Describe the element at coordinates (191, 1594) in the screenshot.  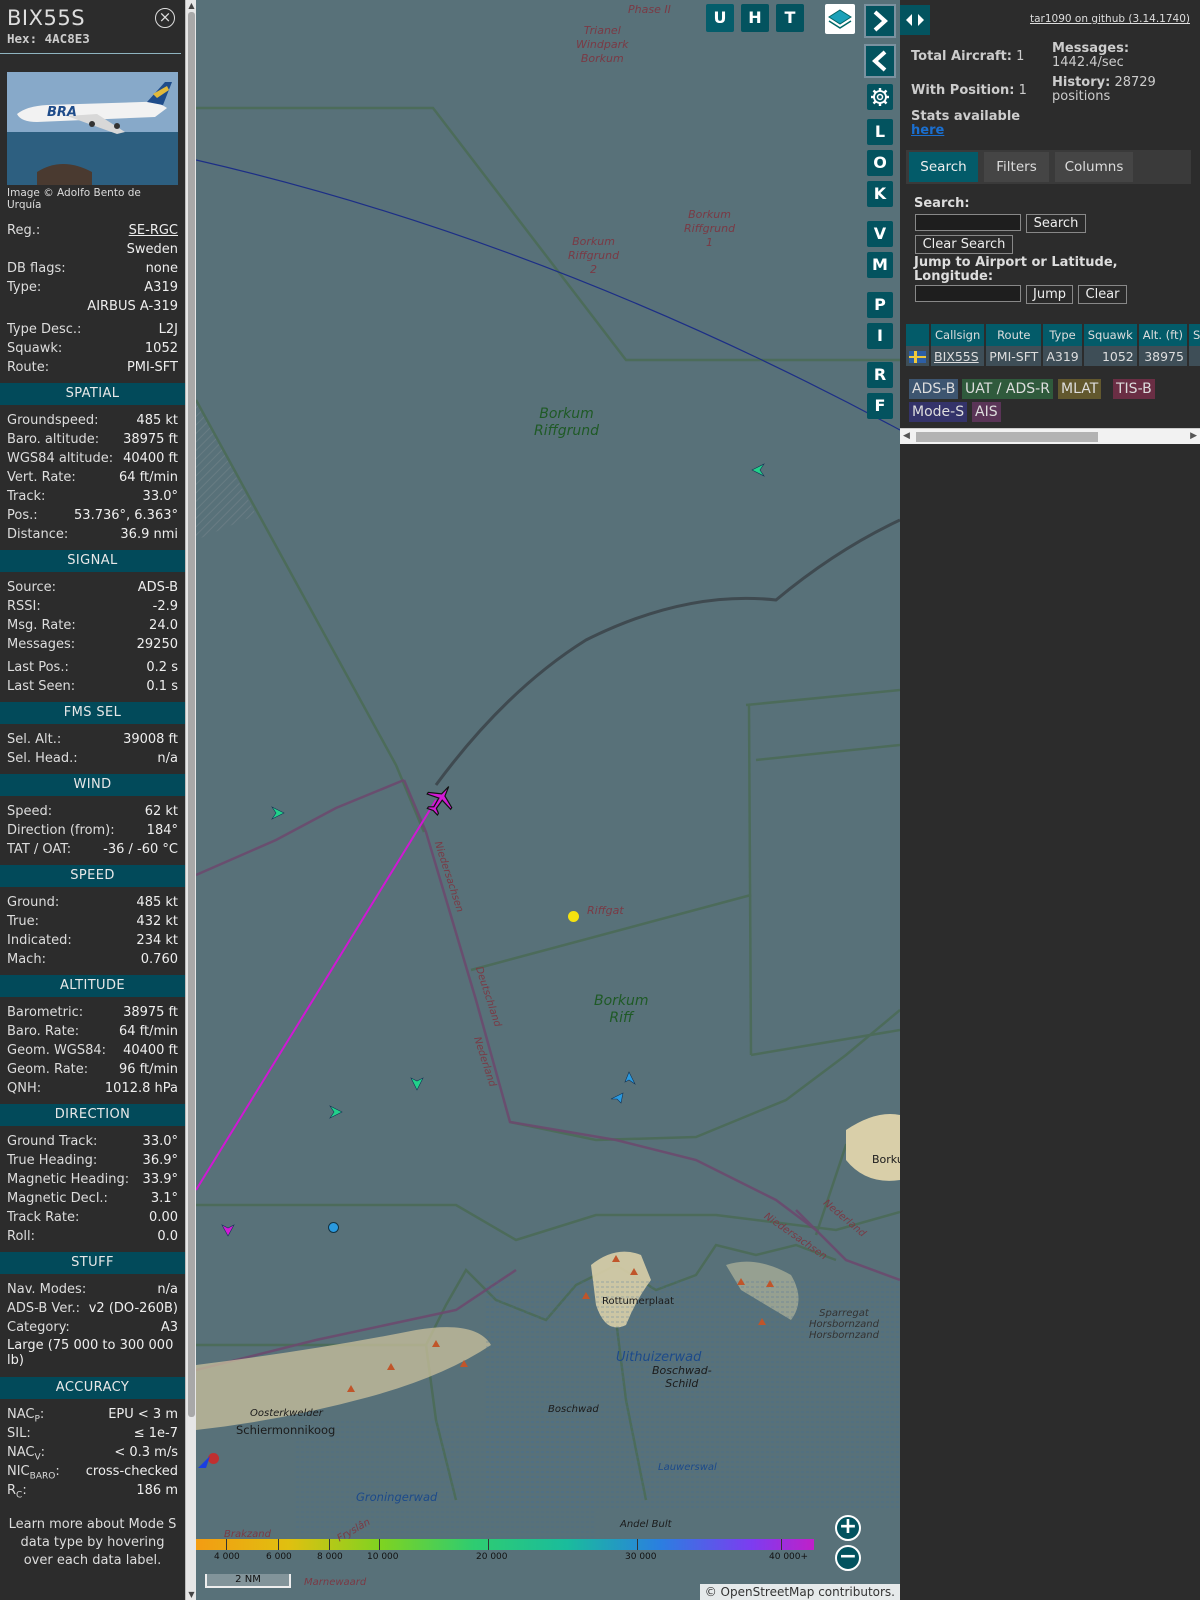
I see `scroll-down-icon: ▼` at that location.